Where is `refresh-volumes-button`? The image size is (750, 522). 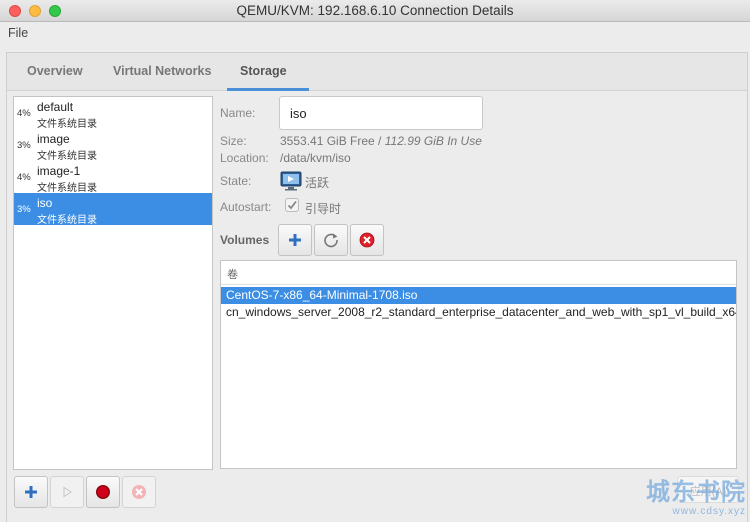 refresh-volumes-button is located at coordinates (331, 240).